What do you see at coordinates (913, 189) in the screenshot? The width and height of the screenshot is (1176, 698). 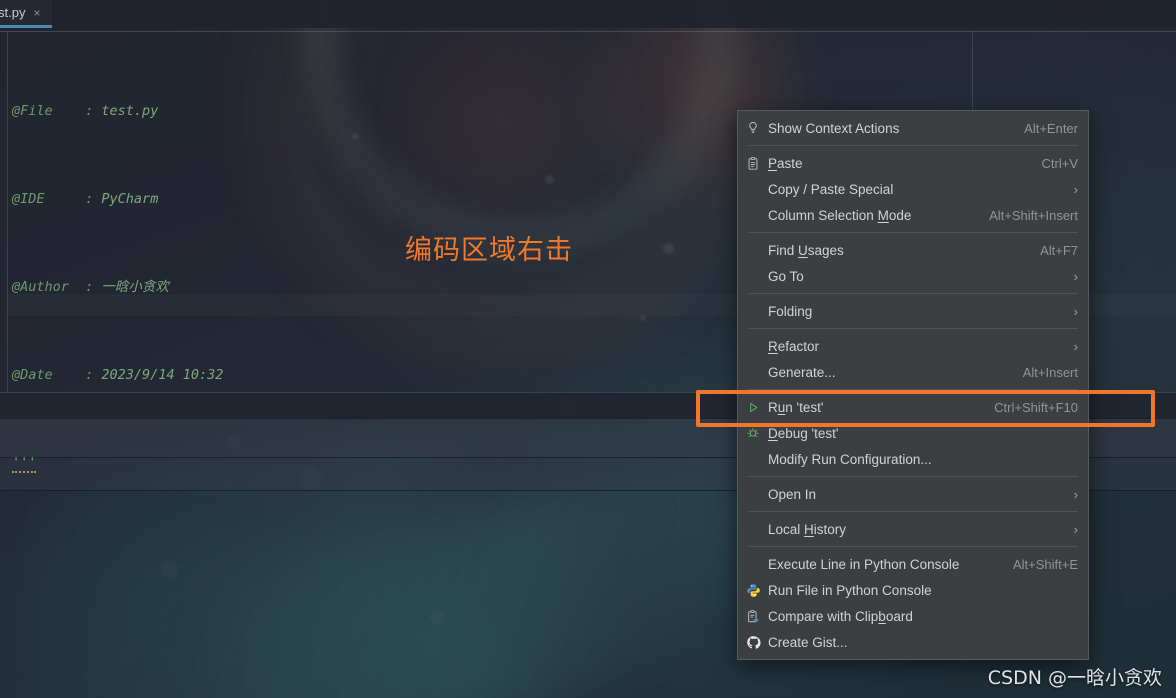 I see `menu-item-copy-paste-special: Copy / Paste Special ›` at bounding box center [913, 189].